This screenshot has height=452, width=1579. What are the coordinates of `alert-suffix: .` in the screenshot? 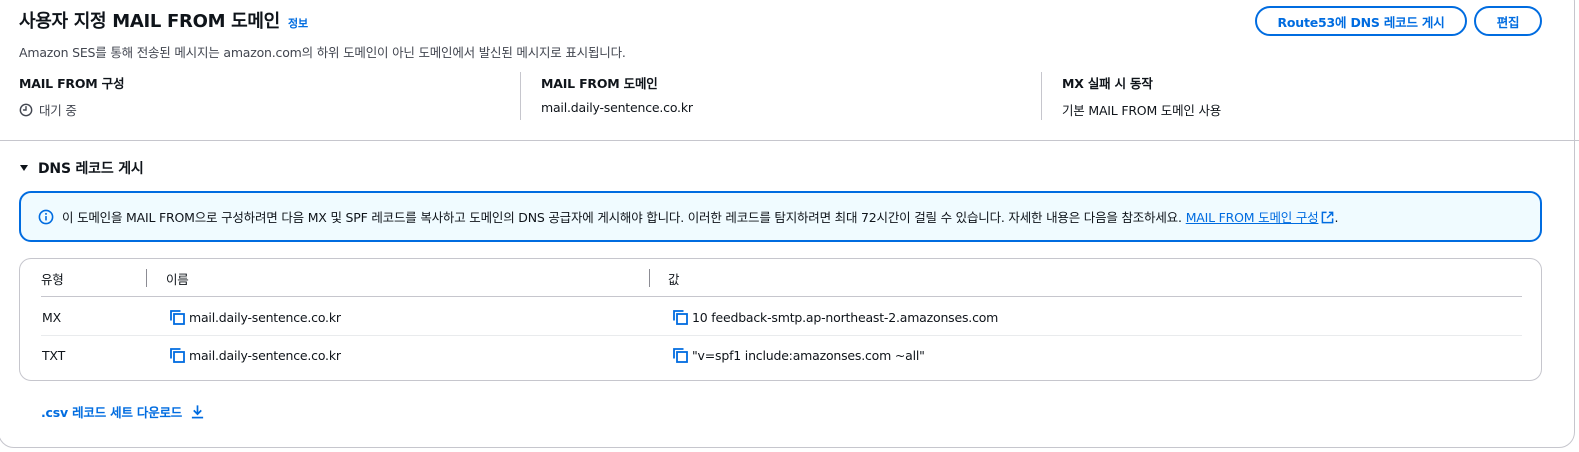 It's located at (1336, 217).